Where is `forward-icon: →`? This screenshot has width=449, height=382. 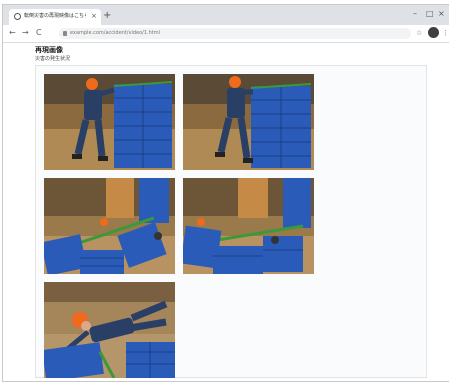
forward-icon: → is located at coordinates (25, 33).